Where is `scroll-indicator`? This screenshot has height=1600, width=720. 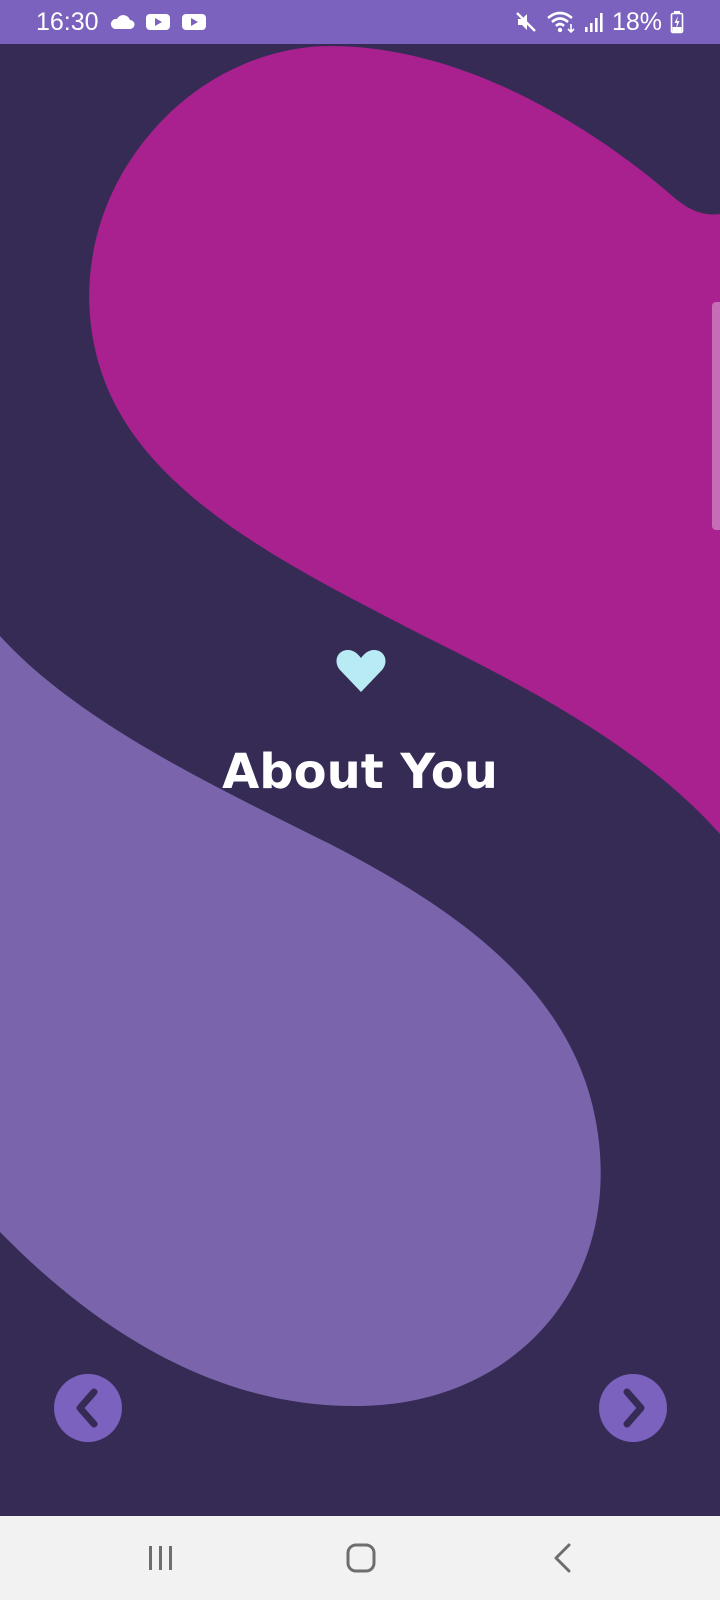
scroll-indicator is located at coordinates (716, 416).